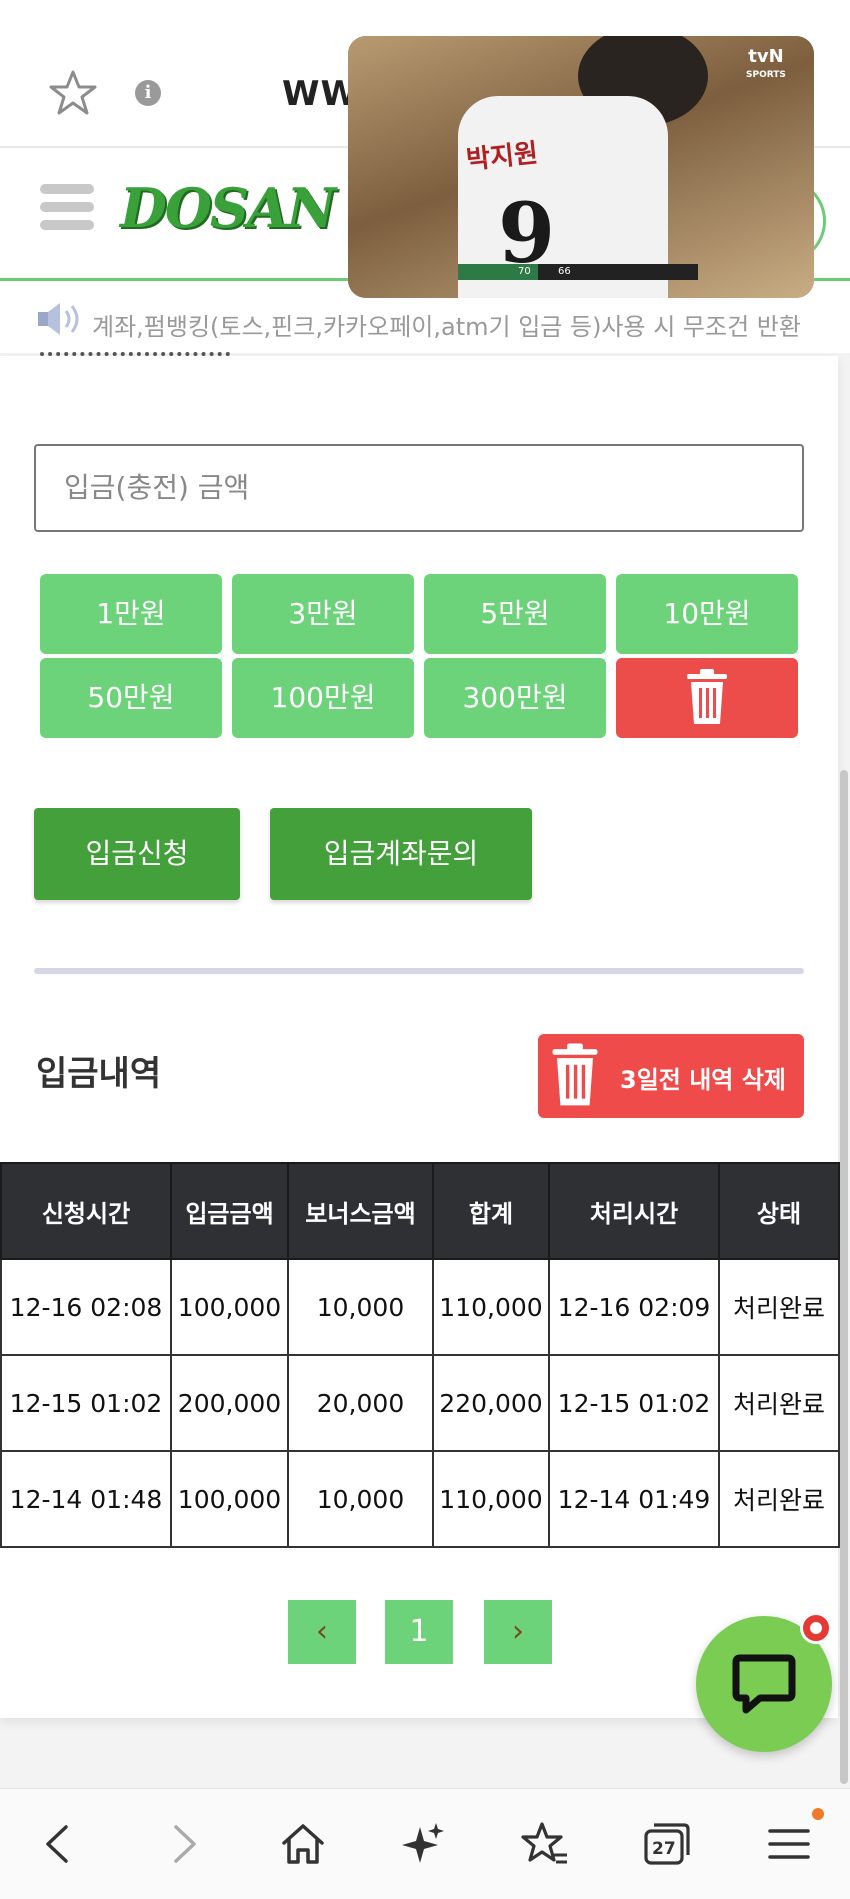 The width and height of the screenshot is (850, 1899). Describe the element at coordinates (789, 1844) in the screenshot. I see `menu-lines-icon` at that location.